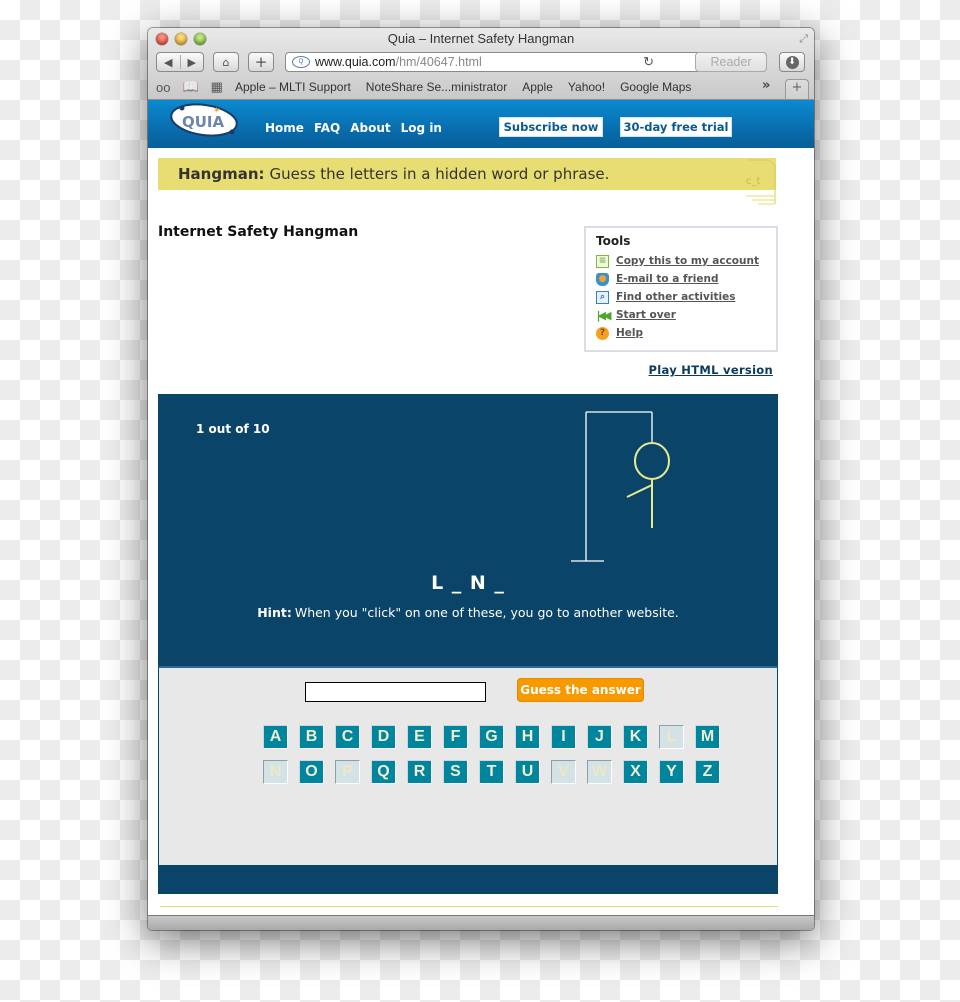 The height and width of the screenshot is (1002, 960). I want to click on top-sites-grid-icon: ▦, so click(217, 87).